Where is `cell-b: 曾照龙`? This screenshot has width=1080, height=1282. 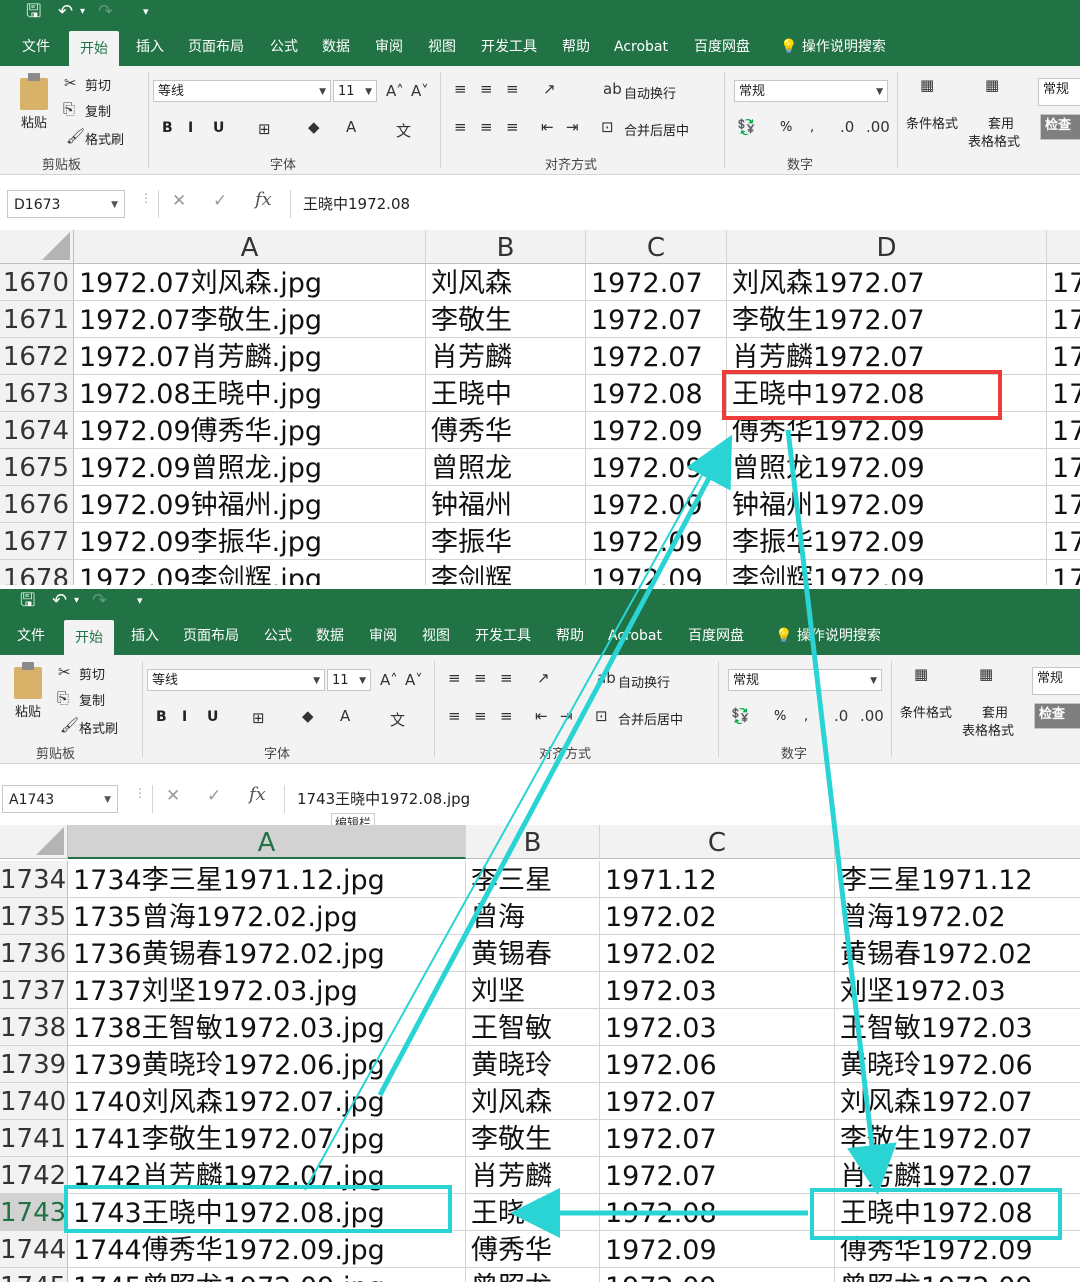
cell-b: 曾照龙 is located at coordinates (506, 467).